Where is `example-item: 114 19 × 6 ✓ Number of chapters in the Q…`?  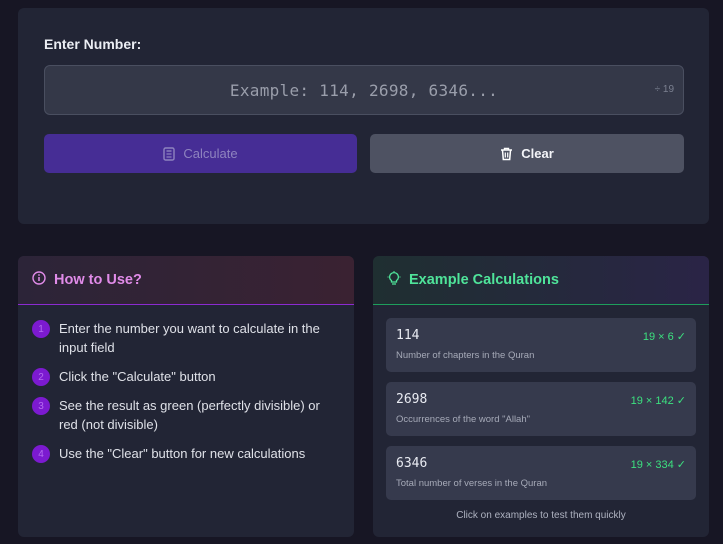 example-item: 114 19 × 6 ✓ Number of chapters in the Q… is located at coordinates (541, 345).